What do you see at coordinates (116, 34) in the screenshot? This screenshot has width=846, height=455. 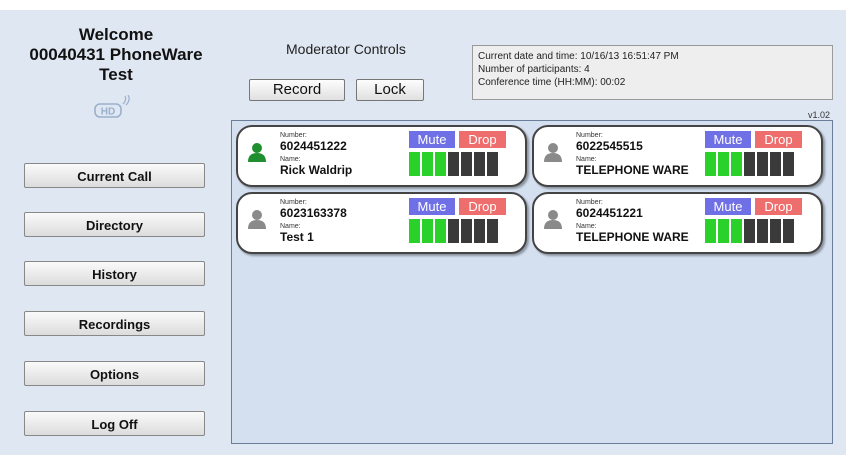 I see `welcome-text: Welcome` at bounding box center [116, 34].